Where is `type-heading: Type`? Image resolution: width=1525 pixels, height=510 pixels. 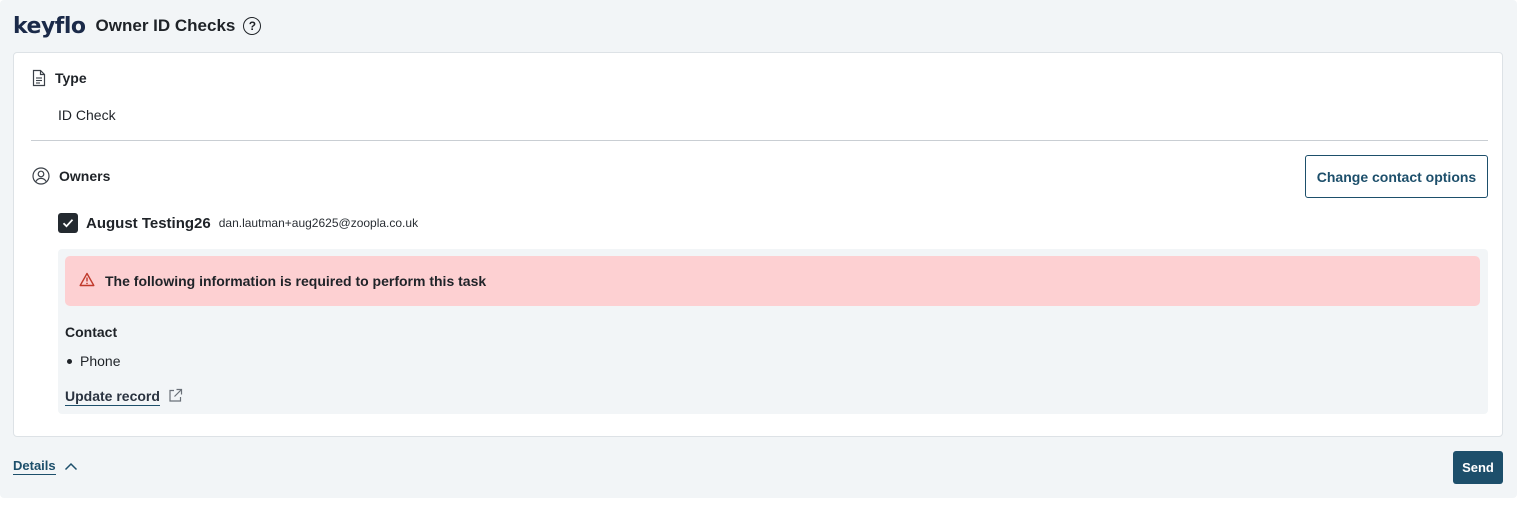
type-heading: Type is located at coordinates (71, 78).